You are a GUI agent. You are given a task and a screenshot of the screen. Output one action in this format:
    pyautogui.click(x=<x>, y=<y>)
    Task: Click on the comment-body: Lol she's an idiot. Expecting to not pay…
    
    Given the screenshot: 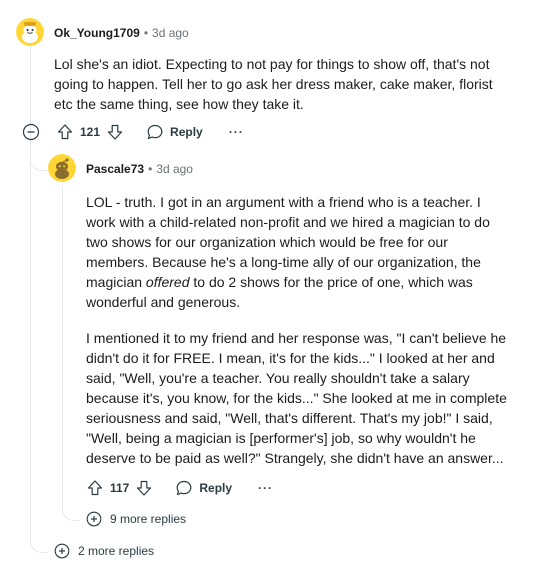 What is the action you would take?
    pyautogui.click(x=281, y=84)
    